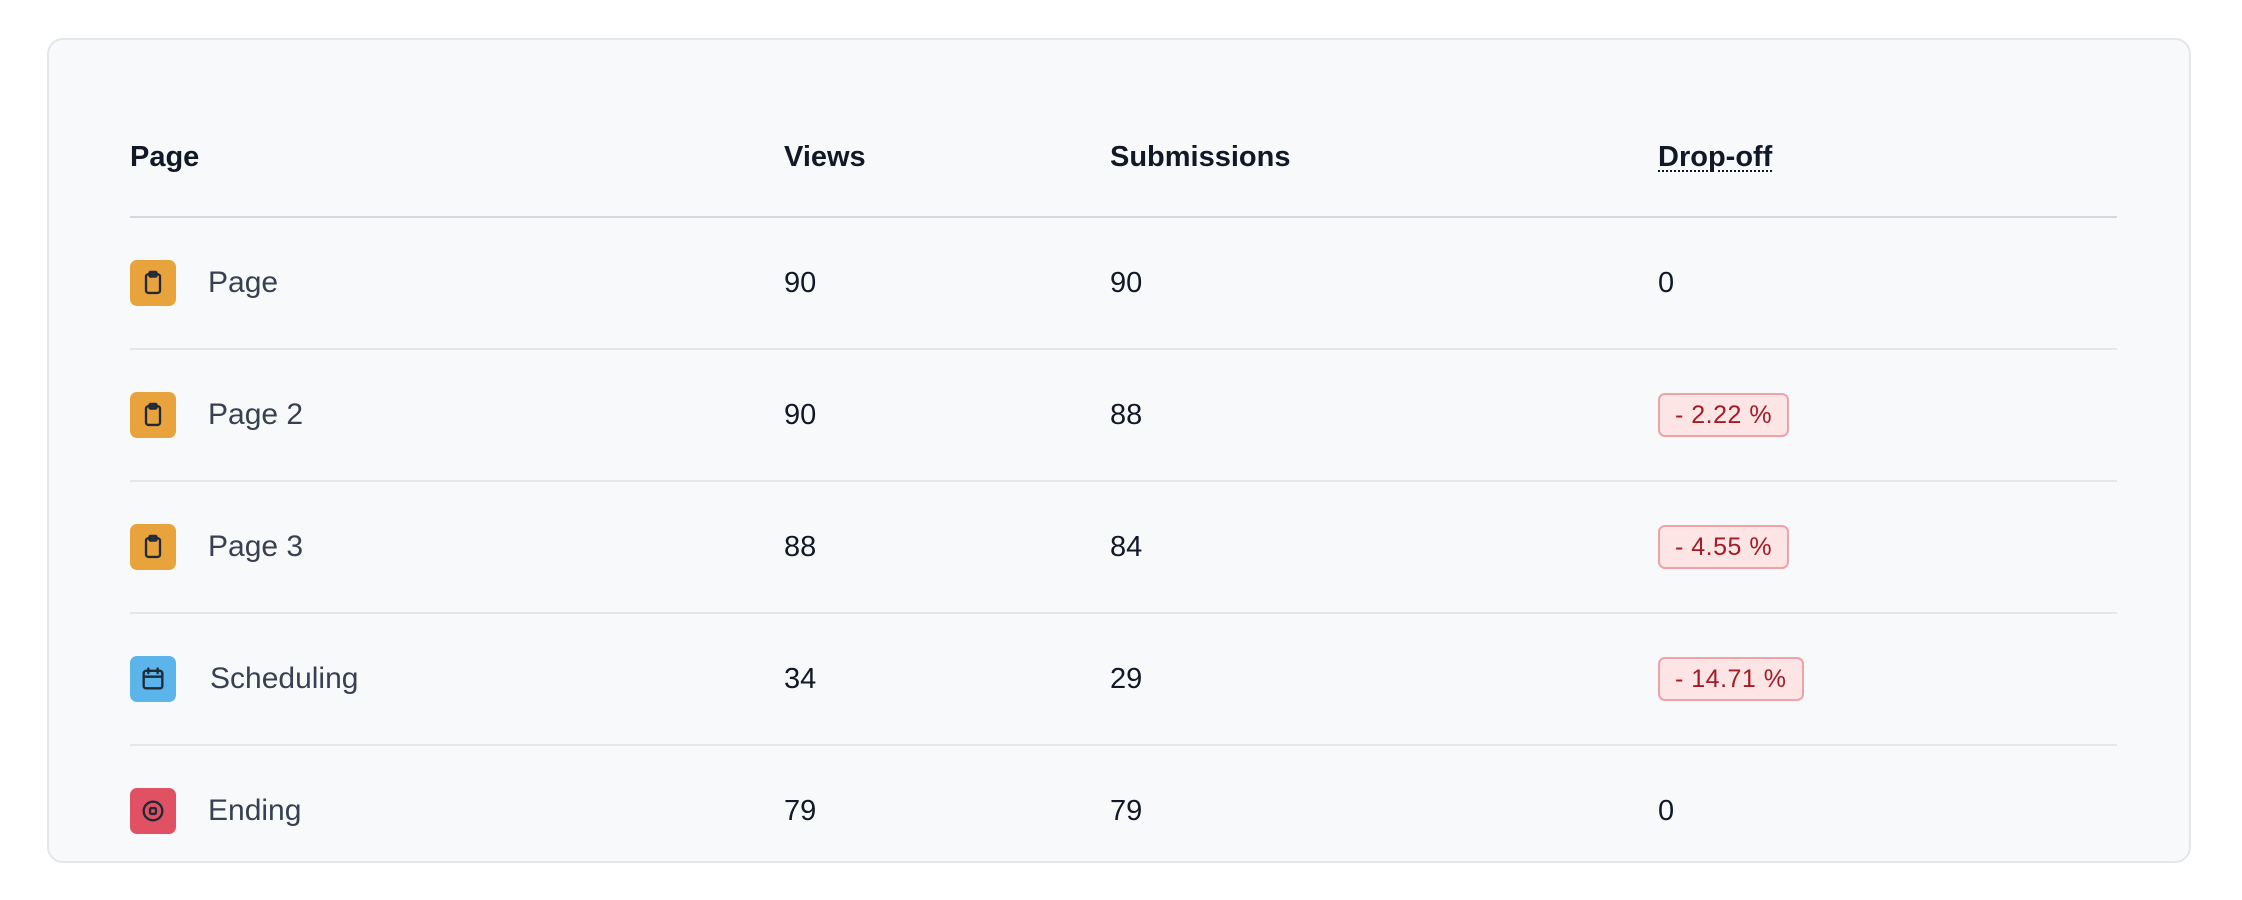 The height and width of the screenshot is (900, 2242). I want to click on dropoff-badge: - 14.71 %, so click(1731, 679).